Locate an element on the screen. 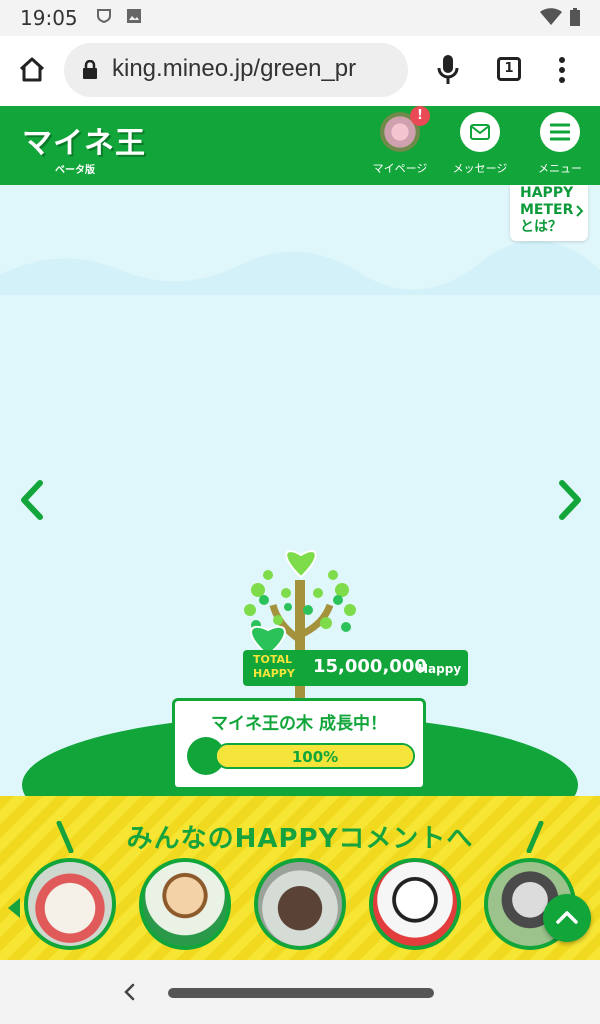  nav-label: メニュー is located at coordinates (560, 168).